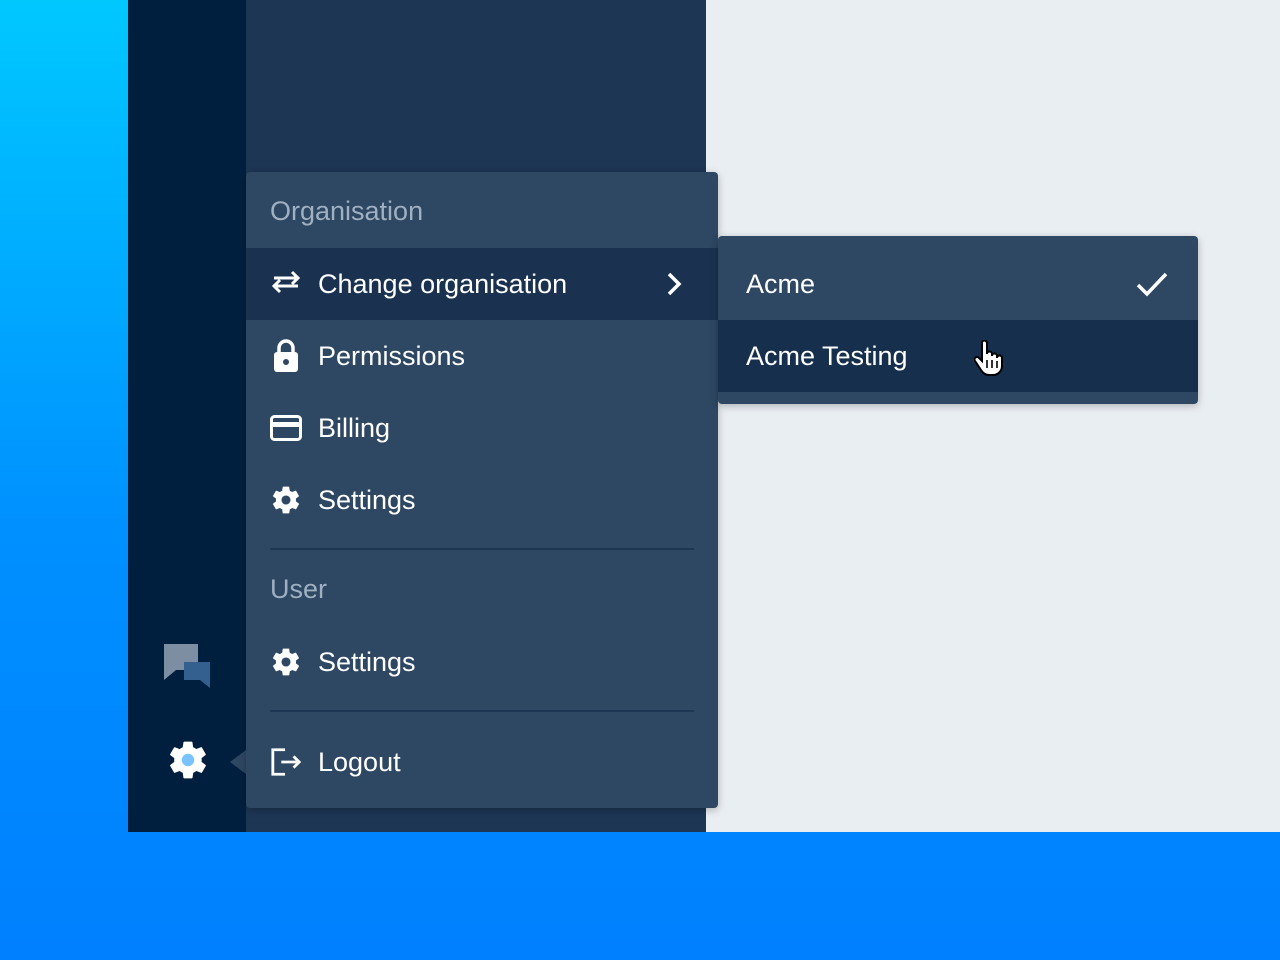  I want to click on menu-pointer, so click(238, 762).